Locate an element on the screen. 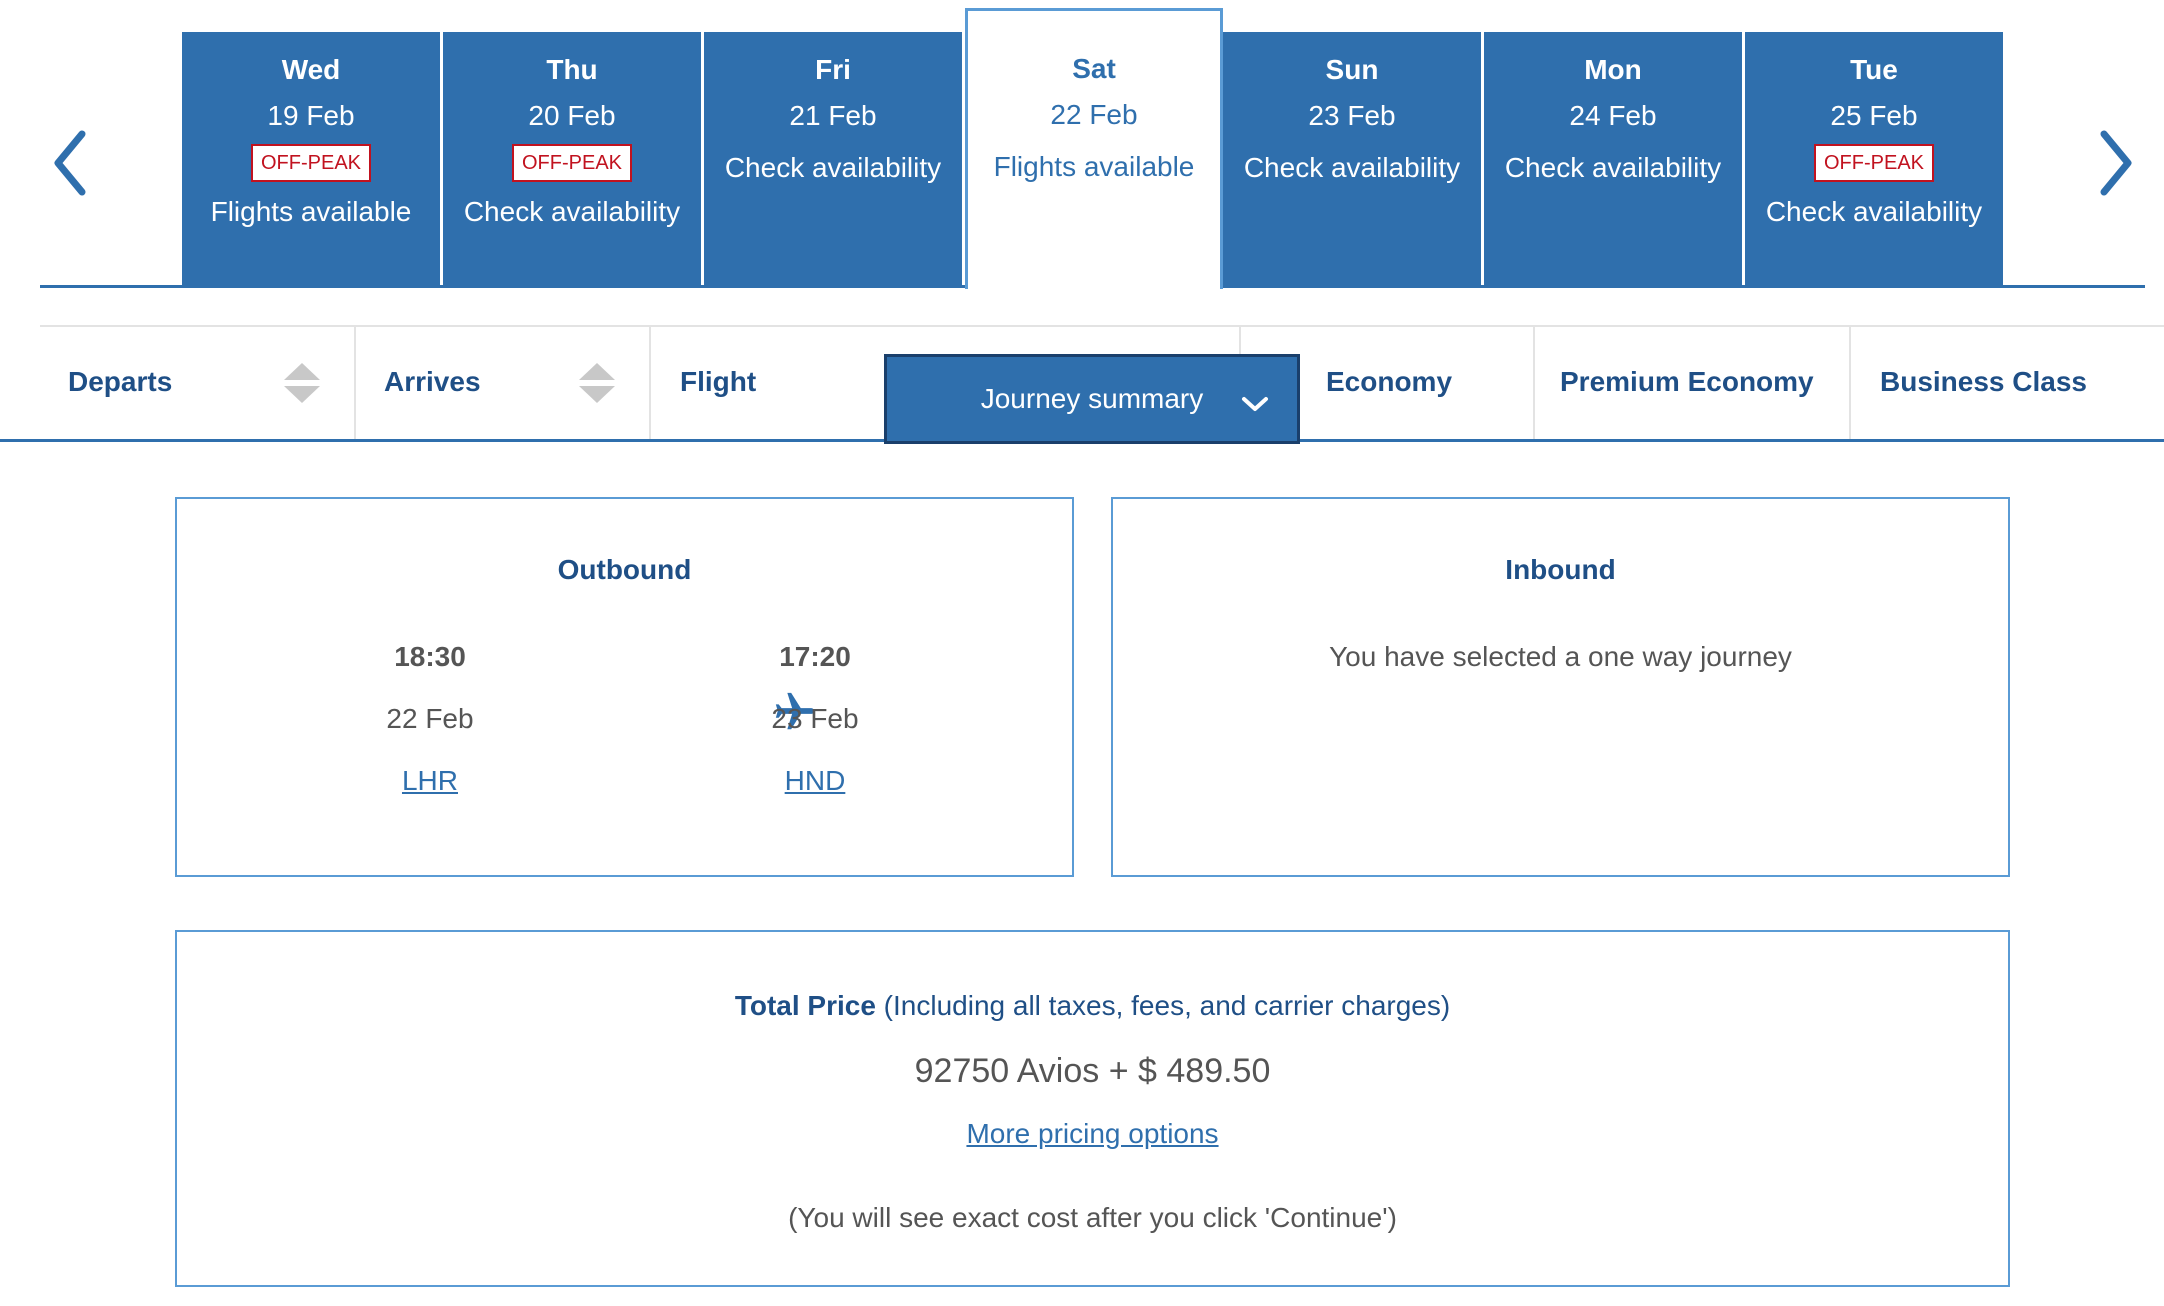 This screenshot has height=1306, width=2164. day-date: 21 Feb is located at coordinates (833, 115).